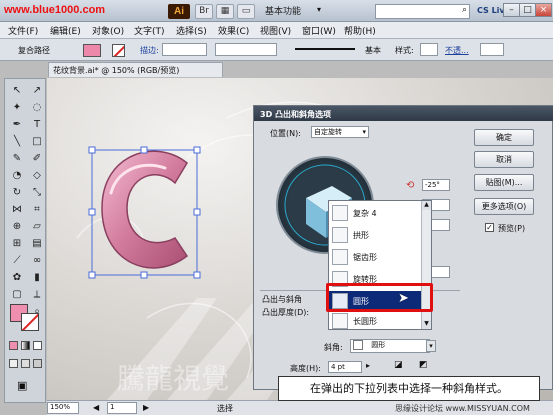  What do you see at coordinates (390, 346) in the screenshot?
I see `bevel-select: 圆形` at bounding box center [390, 346].